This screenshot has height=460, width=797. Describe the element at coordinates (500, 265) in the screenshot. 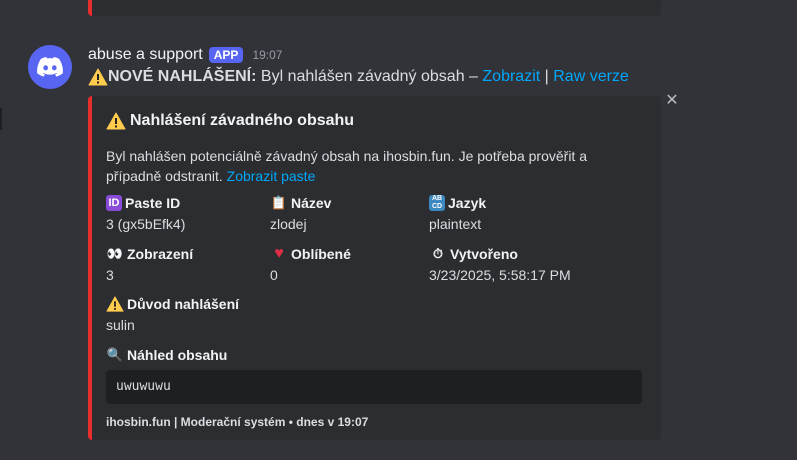

I see `field-vytvoreno: ⏱ Vytvořeno 3/23/2025, 5:58:17 PM` at that location.